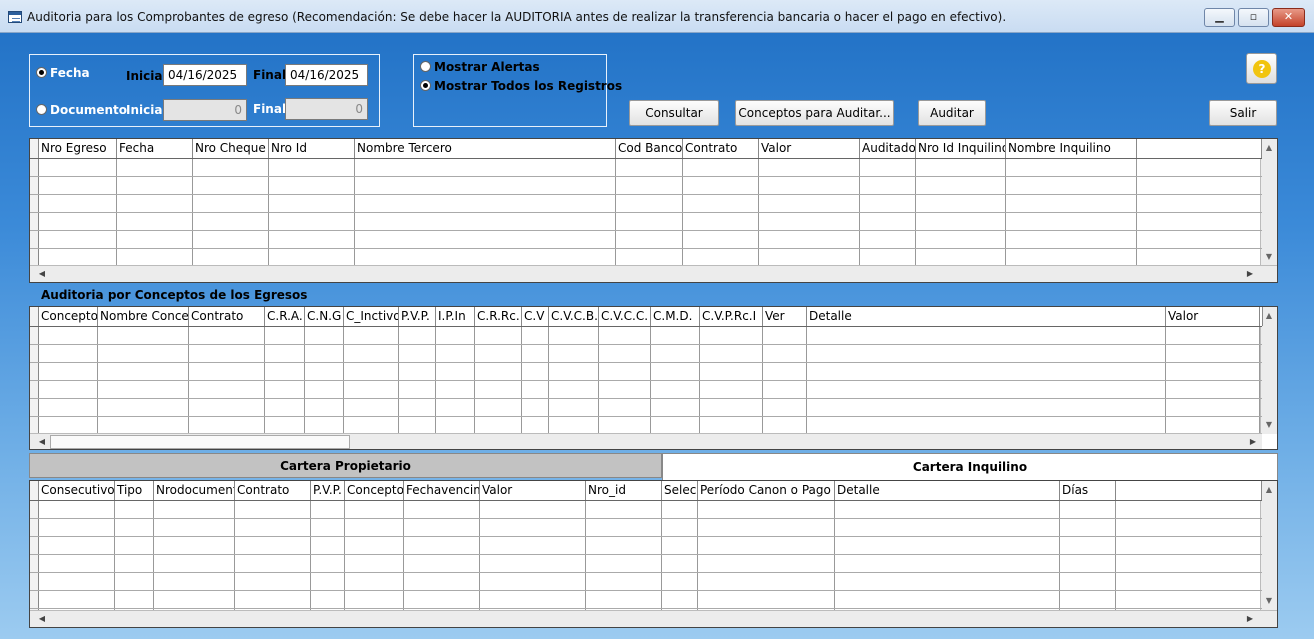 This screenshot has height=639, width=1314. What do you see at coordinates (143, 316) in the screenshot?
I see `column-header-nombre-concepto: Nombre Concepto` at bounding box center [143, 316].